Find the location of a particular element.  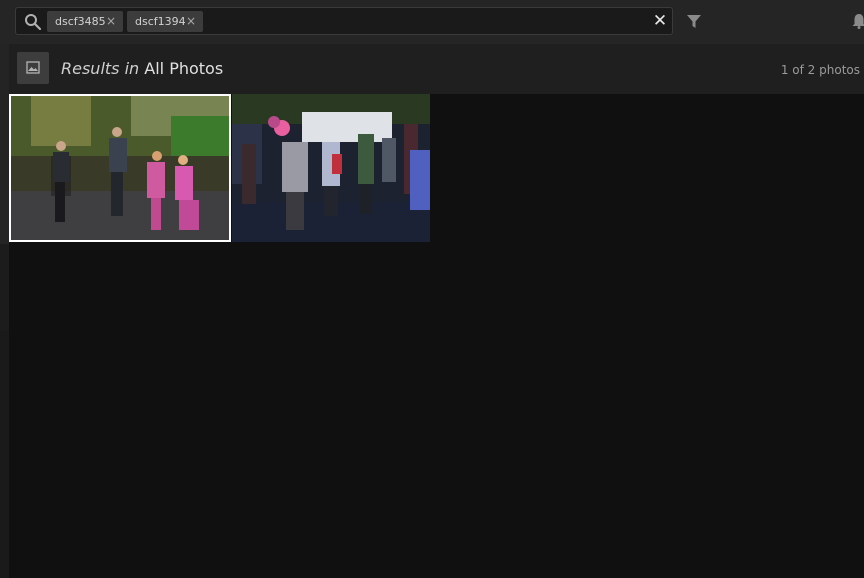

collection-button is located at coordinates (33, 68).